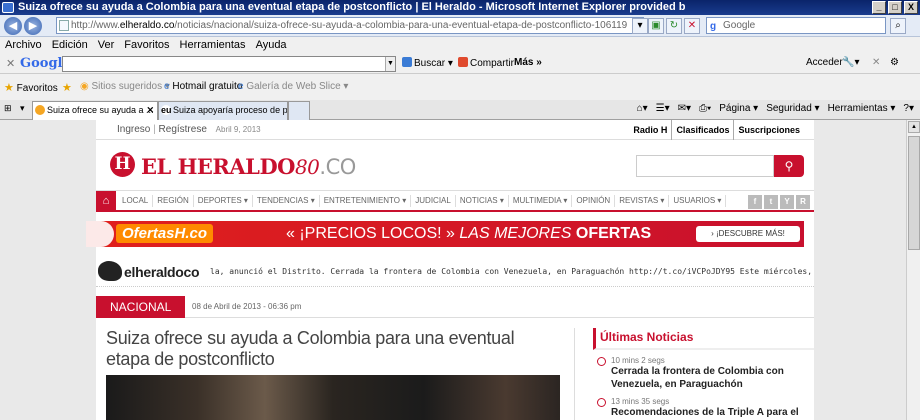 Image resolution: width=920 pixels, height=420 pixels. Describe the element at coordinates (213, 45) in the screenshot. I see `menu-herramientas: Herramientas` at that location.